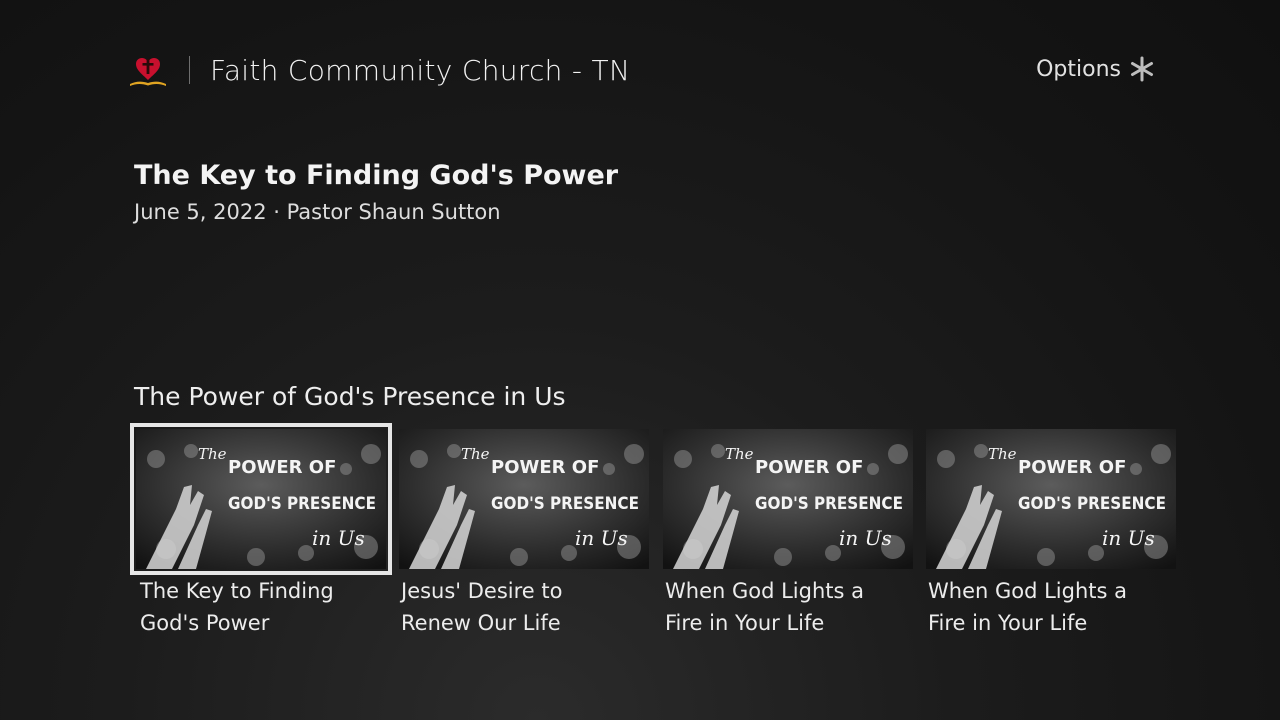 The width and height of the screenshot is (1280, 720). What do you see at coordinates (189, 70) in the screenshot?
I see `header-divider` at bounding box center [189, 70].